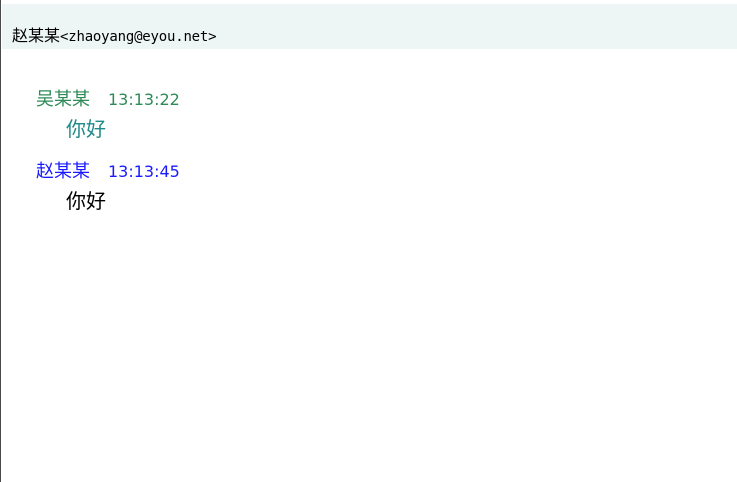 Image resolution: width=737 pixels, height=482 pixels. Describe the element at coordinates (144, 99) in the screenshot. I see `message-time: 13:13:22` at that location.